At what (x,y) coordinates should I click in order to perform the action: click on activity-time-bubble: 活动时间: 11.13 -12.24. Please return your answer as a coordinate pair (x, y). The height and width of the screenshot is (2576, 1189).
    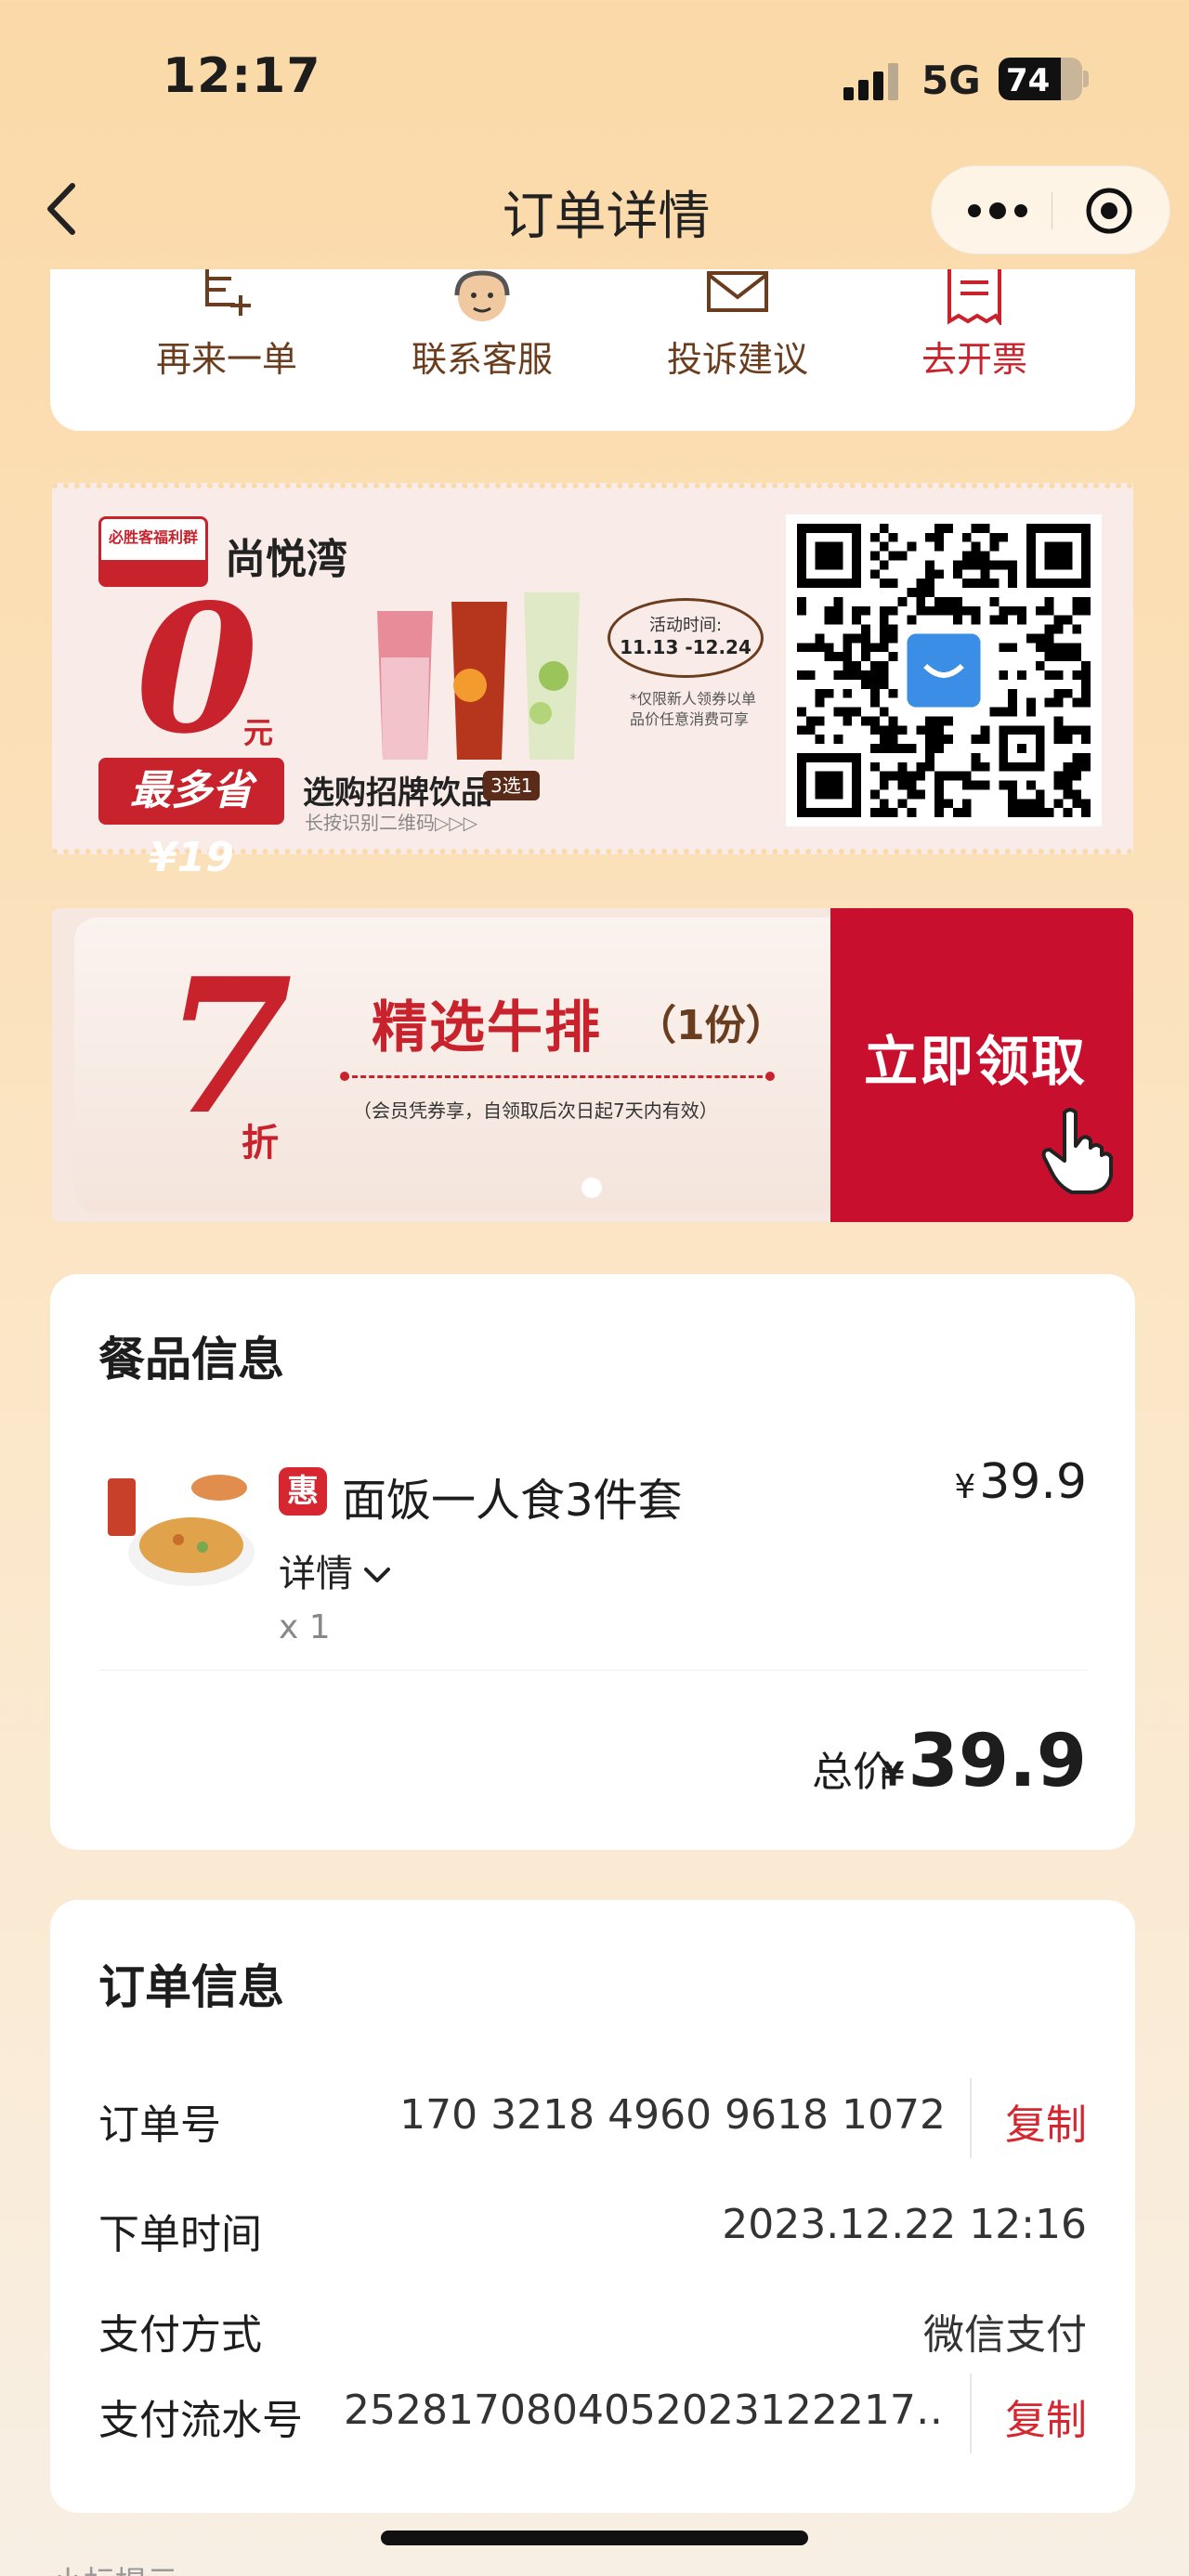
    Looking at the image, I should click on (686, 638).